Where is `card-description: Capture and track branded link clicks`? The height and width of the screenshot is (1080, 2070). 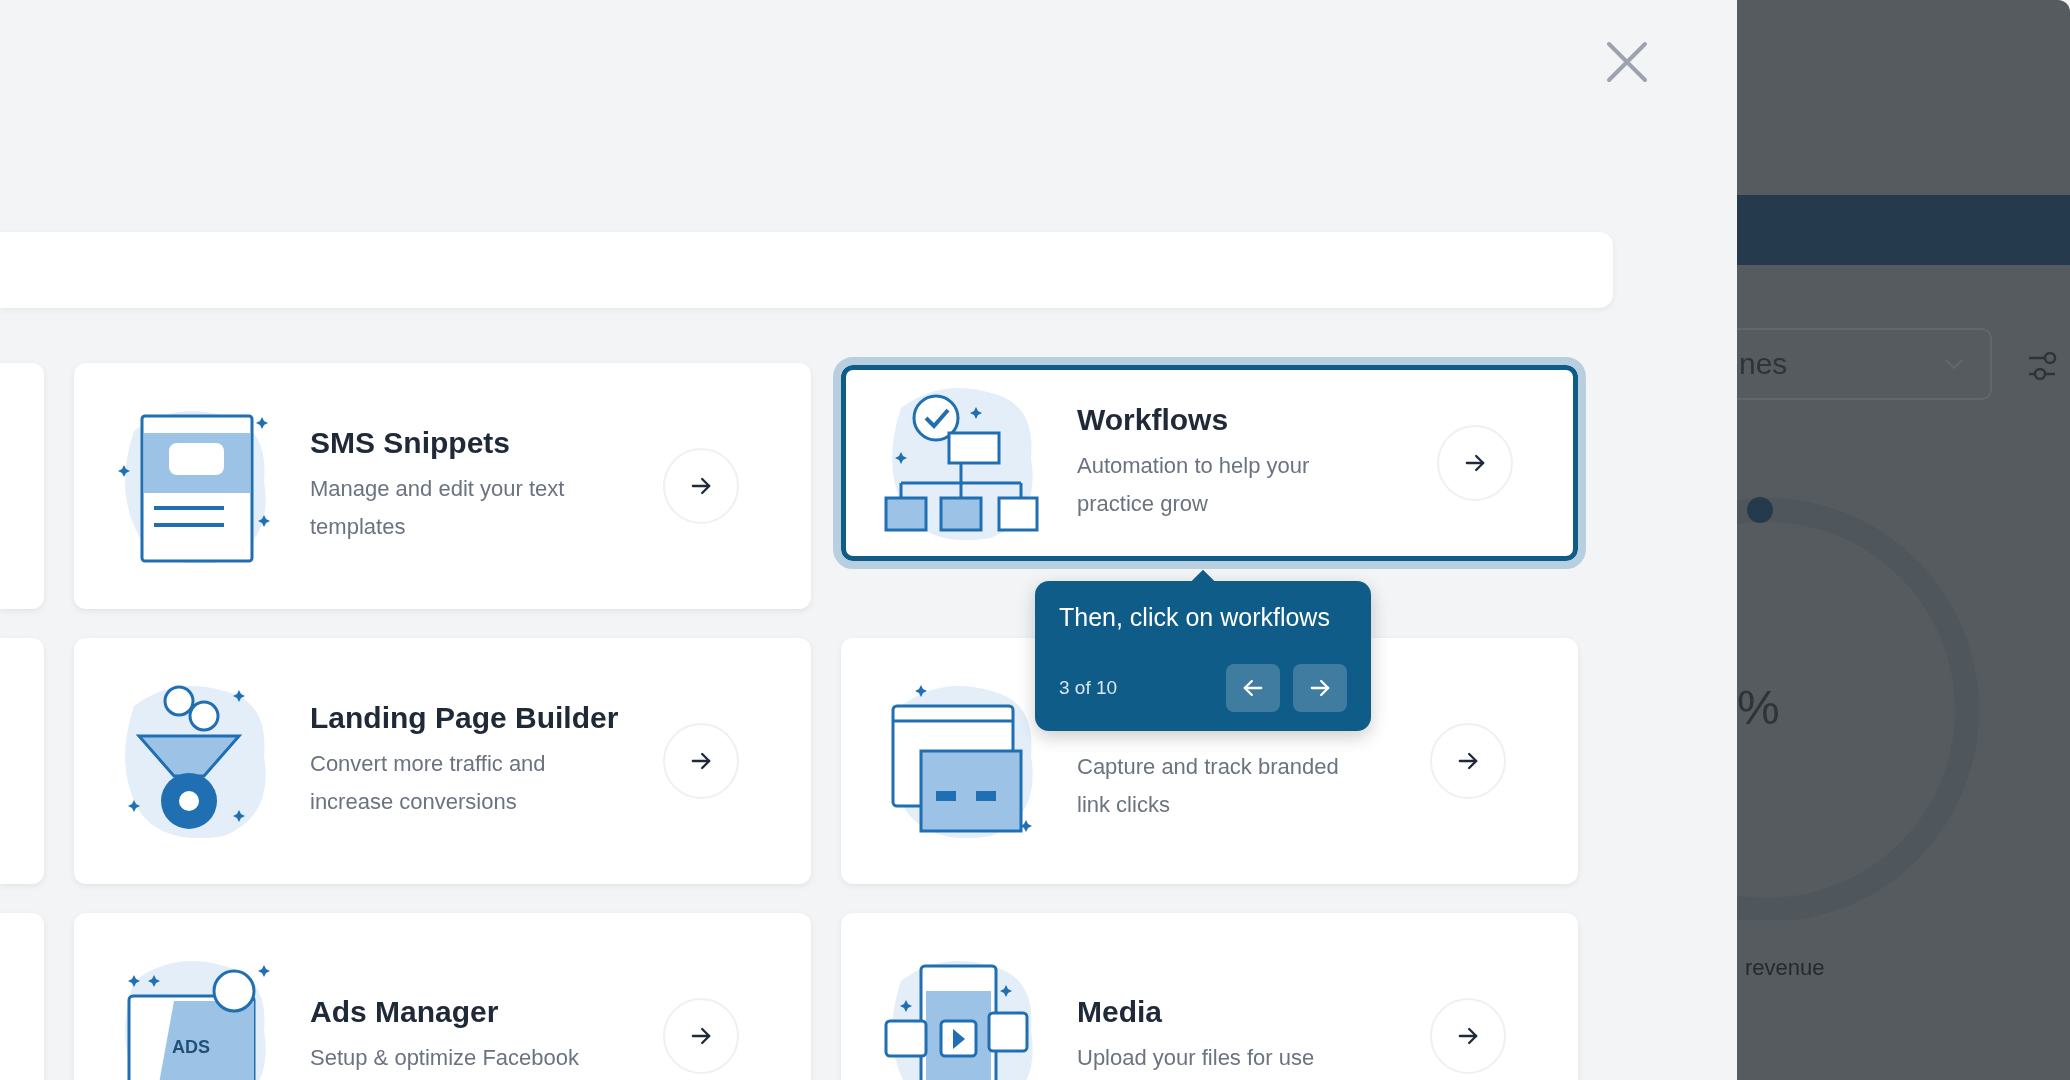
card-description: Capture and track branded link clicks is located at coordinates (1208, 786).